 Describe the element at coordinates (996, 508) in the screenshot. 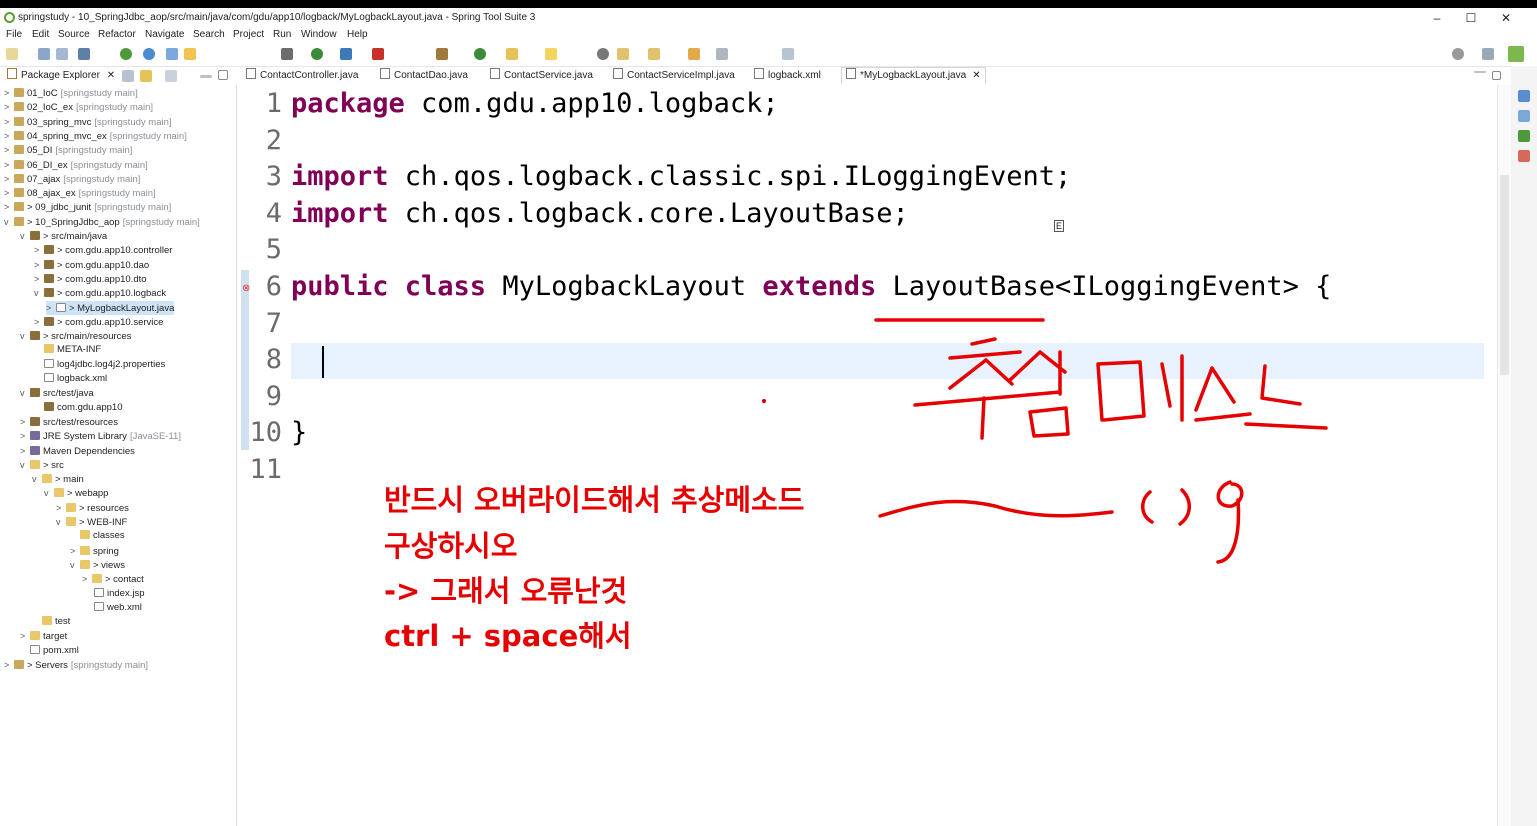

I see `handwriting-wave` at that location.